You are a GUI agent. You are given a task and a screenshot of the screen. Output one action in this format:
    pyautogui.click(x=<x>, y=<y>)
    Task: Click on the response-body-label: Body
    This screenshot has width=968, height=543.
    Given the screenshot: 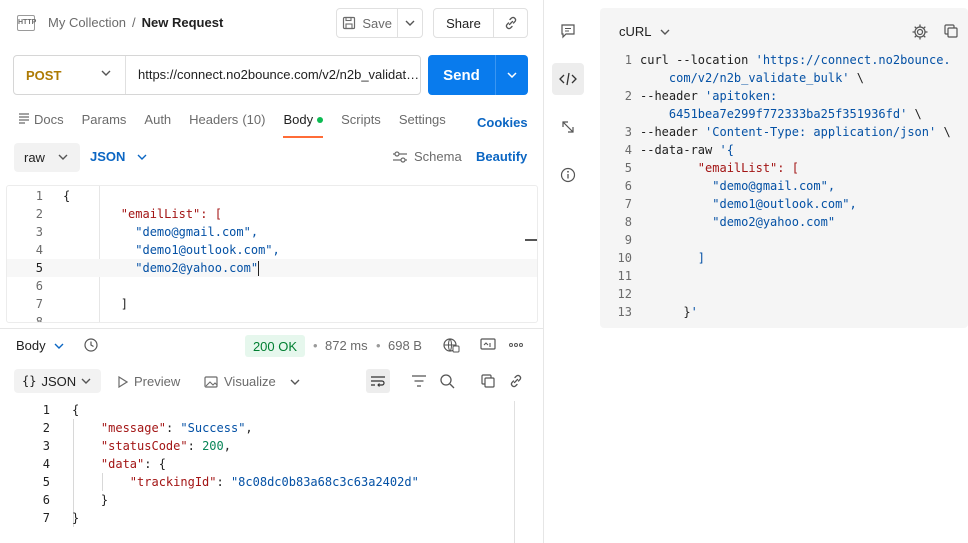 What is the action you would take?
    pyautogui.click(x=31, y=345)
    